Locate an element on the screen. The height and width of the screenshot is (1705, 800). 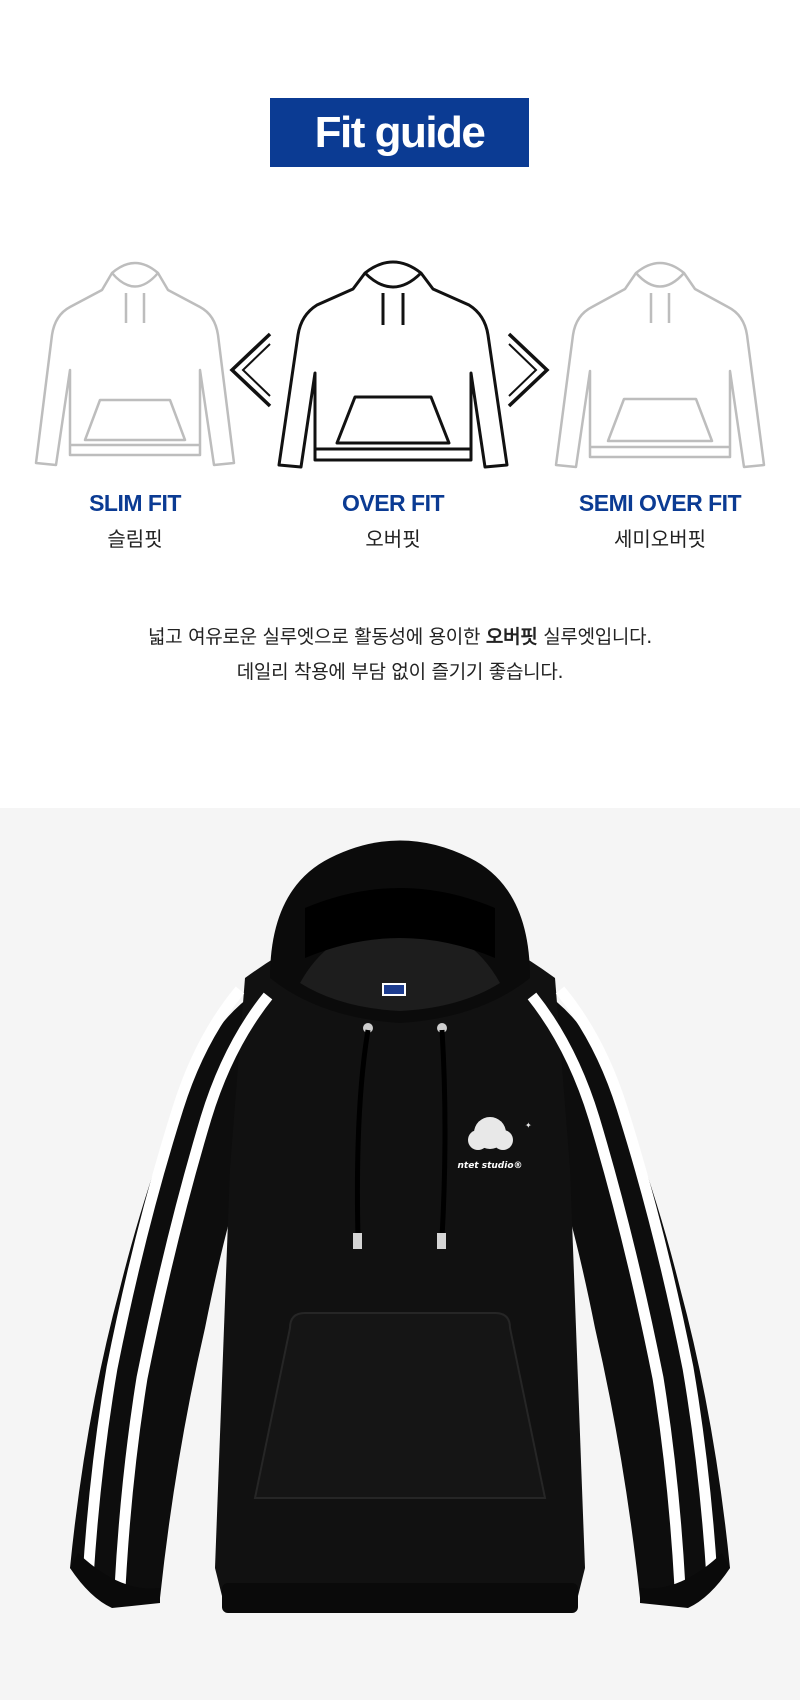
semi-over-hoodie-icon is located at coordinates (660, 365).